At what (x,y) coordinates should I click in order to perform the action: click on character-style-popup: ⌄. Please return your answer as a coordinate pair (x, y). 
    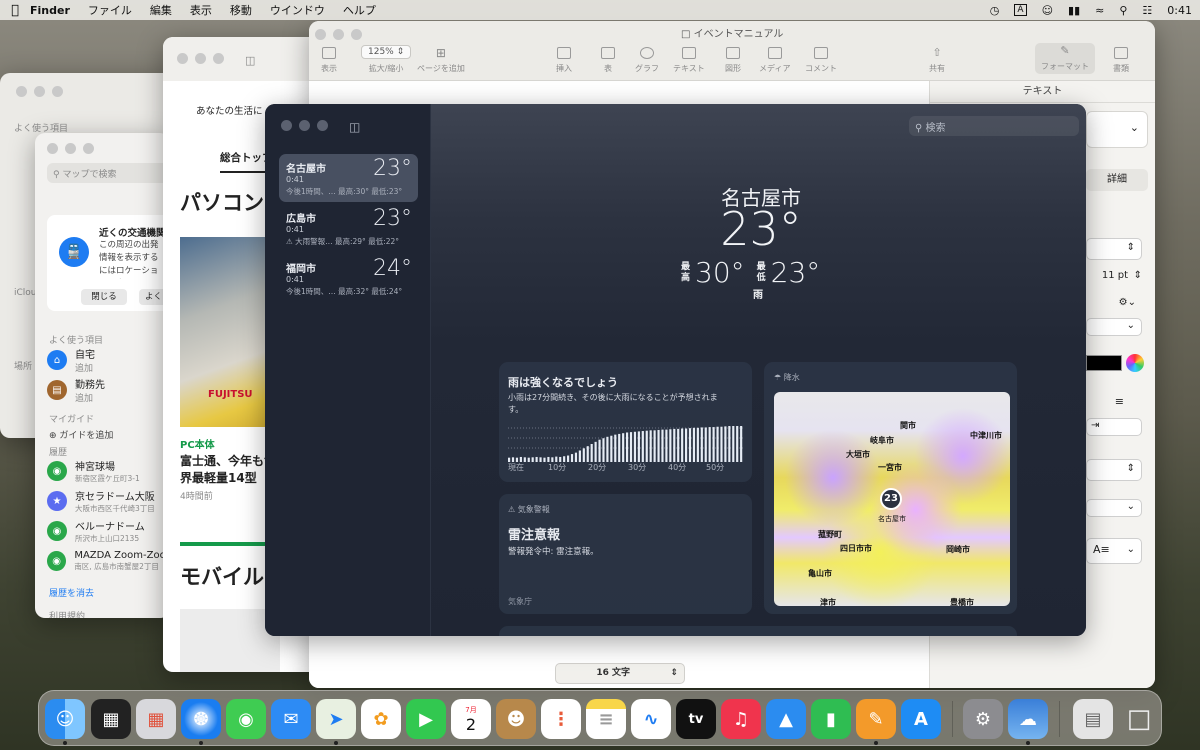
    Looking at the image, I should click on (1114, 327).